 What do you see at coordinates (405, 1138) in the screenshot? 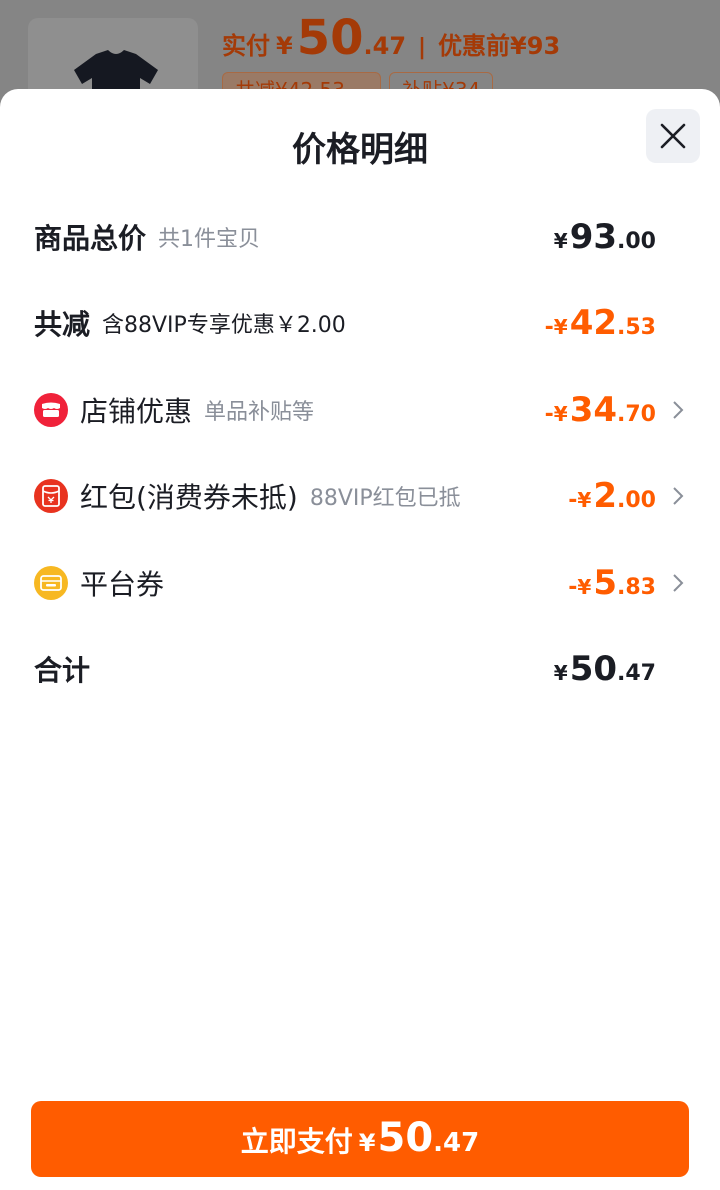
I see `pay-integer: 50` at bounding box center [405, 1138].